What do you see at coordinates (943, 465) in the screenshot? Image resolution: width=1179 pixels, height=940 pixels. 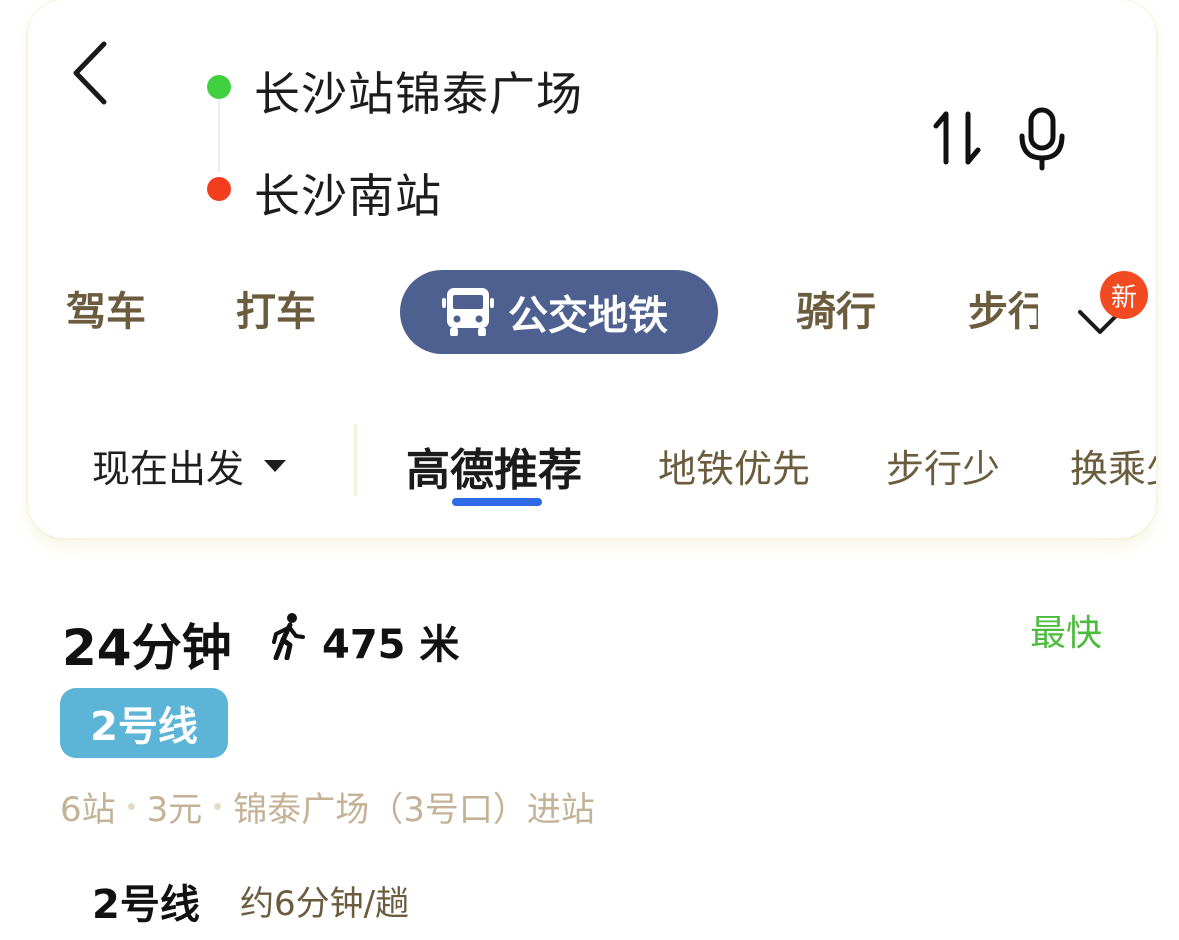 I see `filter-tab-less-walking: 步行少` at bounding box center [943, 465].